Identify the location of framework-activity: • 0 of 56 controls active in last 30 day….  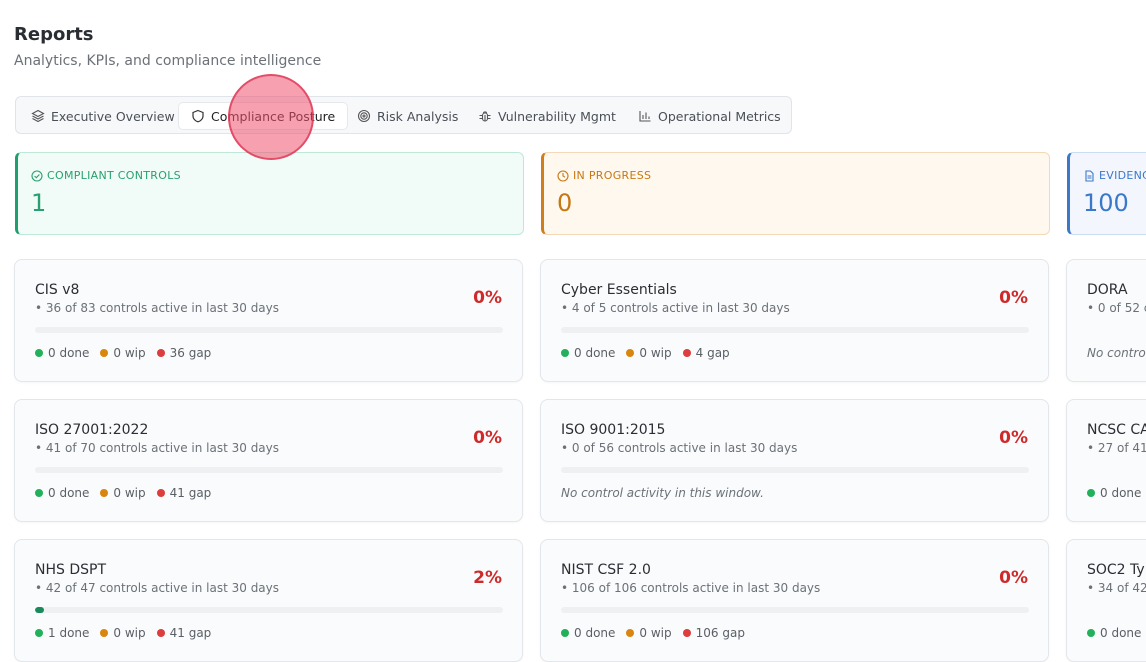
(679, 448).